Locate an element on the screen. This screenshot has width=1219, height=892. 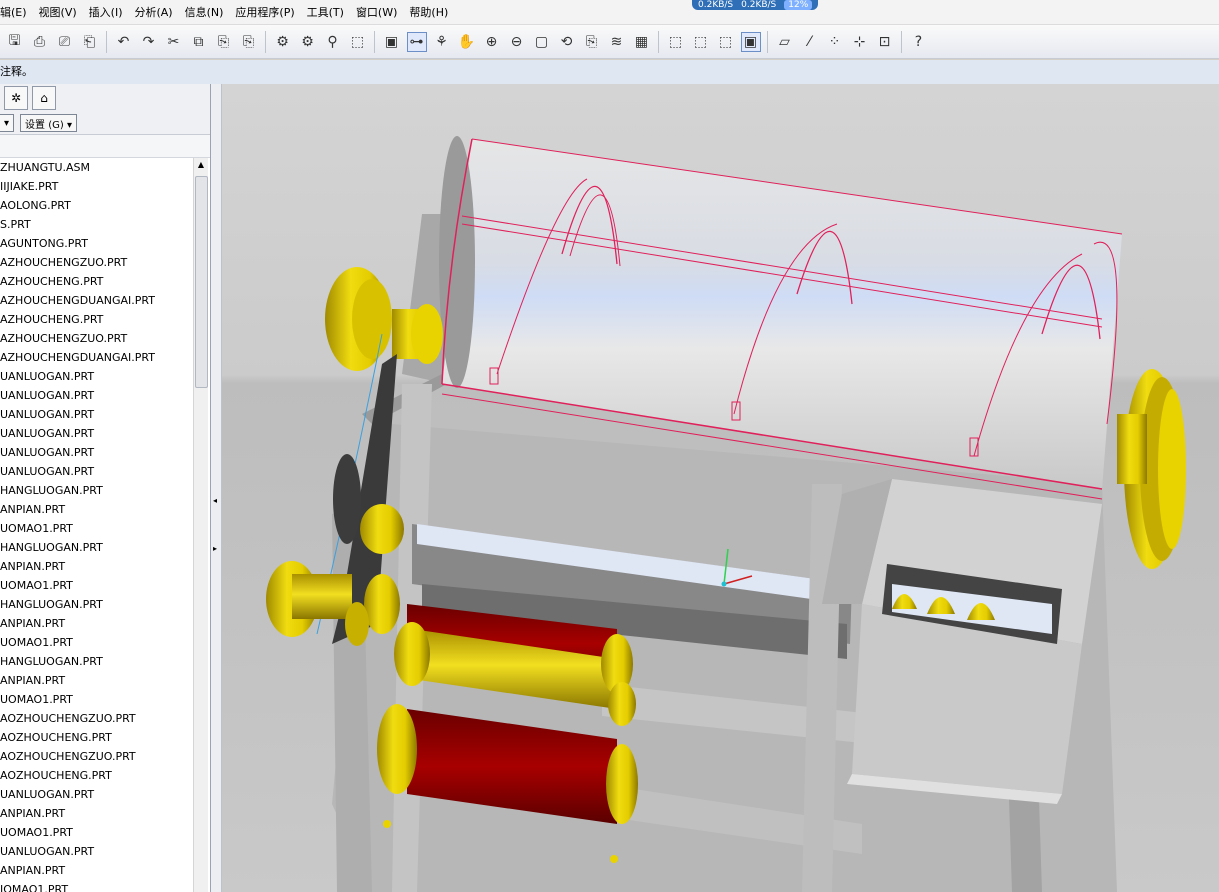
menu-item-4: 信息(N) is located at coordinates (204, 12).